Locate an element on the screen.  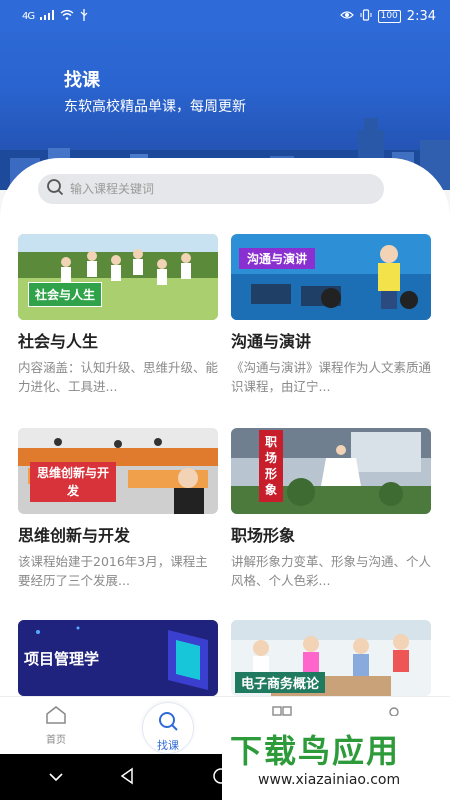
page-title: 找课 is located at coordinates (82, 80).